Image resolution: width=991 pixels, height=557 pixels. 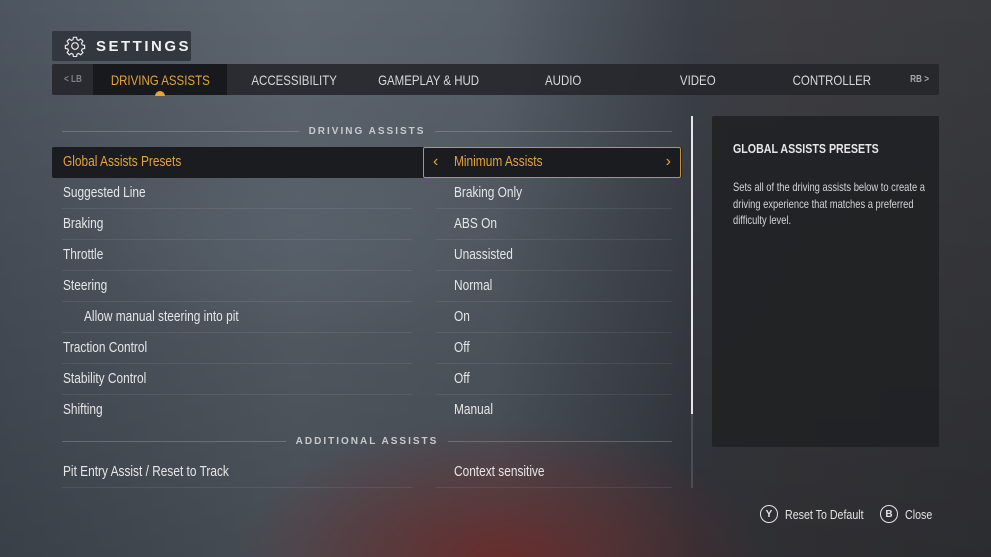 I want to click on setting-value: Manual, so click(x=474, y=410).